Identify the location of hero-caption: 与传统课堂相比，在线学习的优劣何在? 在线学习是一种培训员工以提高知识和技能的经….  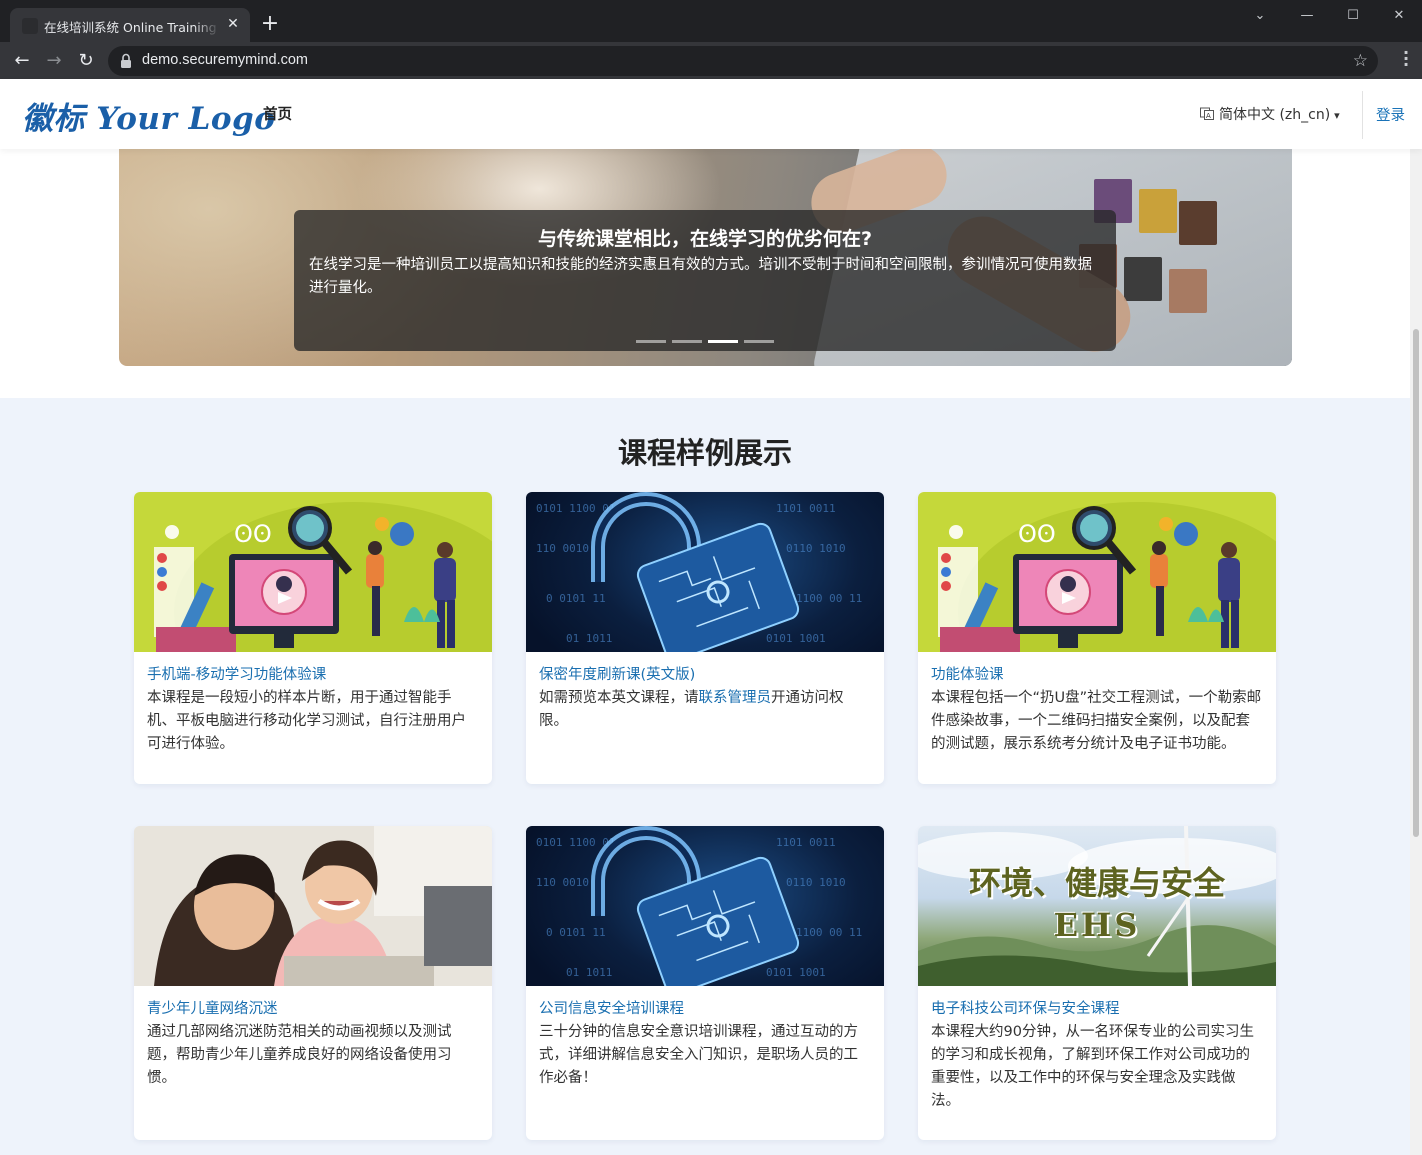
(705, 280).